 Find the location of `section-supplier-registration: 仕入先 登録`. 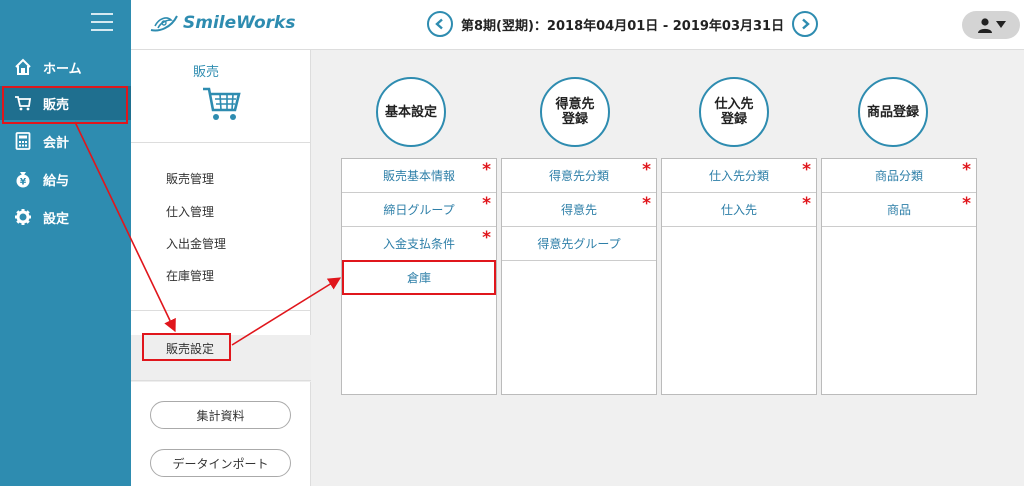

section-supplier-registration: 仕入先 登録 is located at coordinates (734, 112).